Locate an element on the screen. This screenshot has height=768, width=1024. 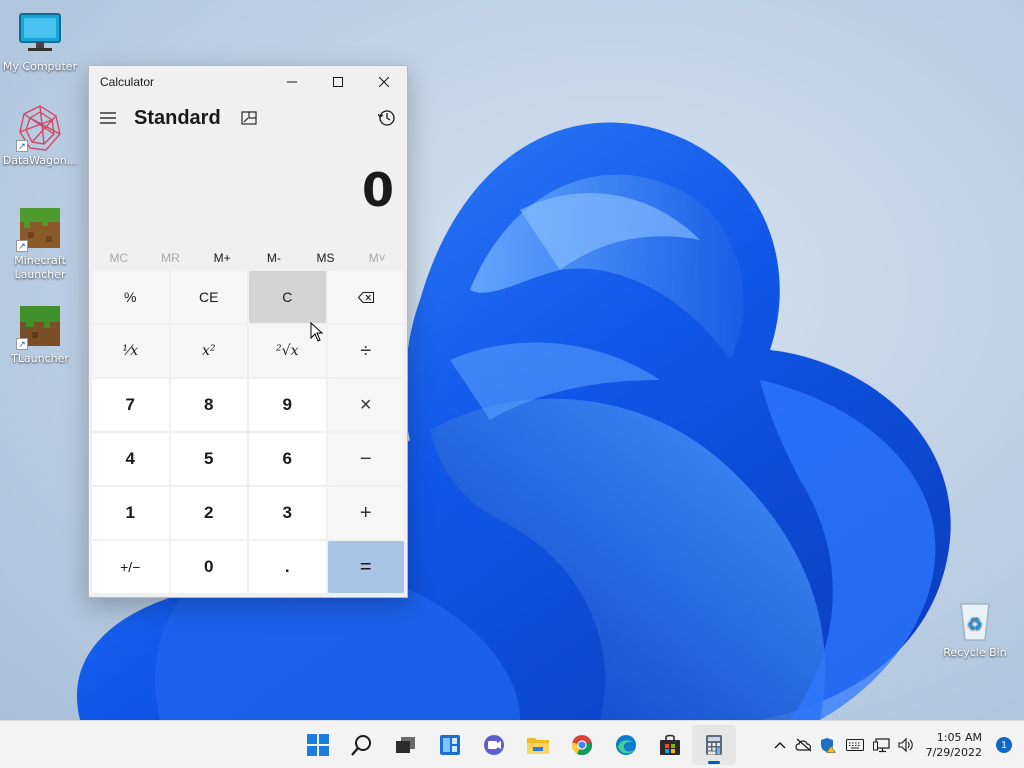
digit-6-key: 6 is located at coordinates (287, 459).